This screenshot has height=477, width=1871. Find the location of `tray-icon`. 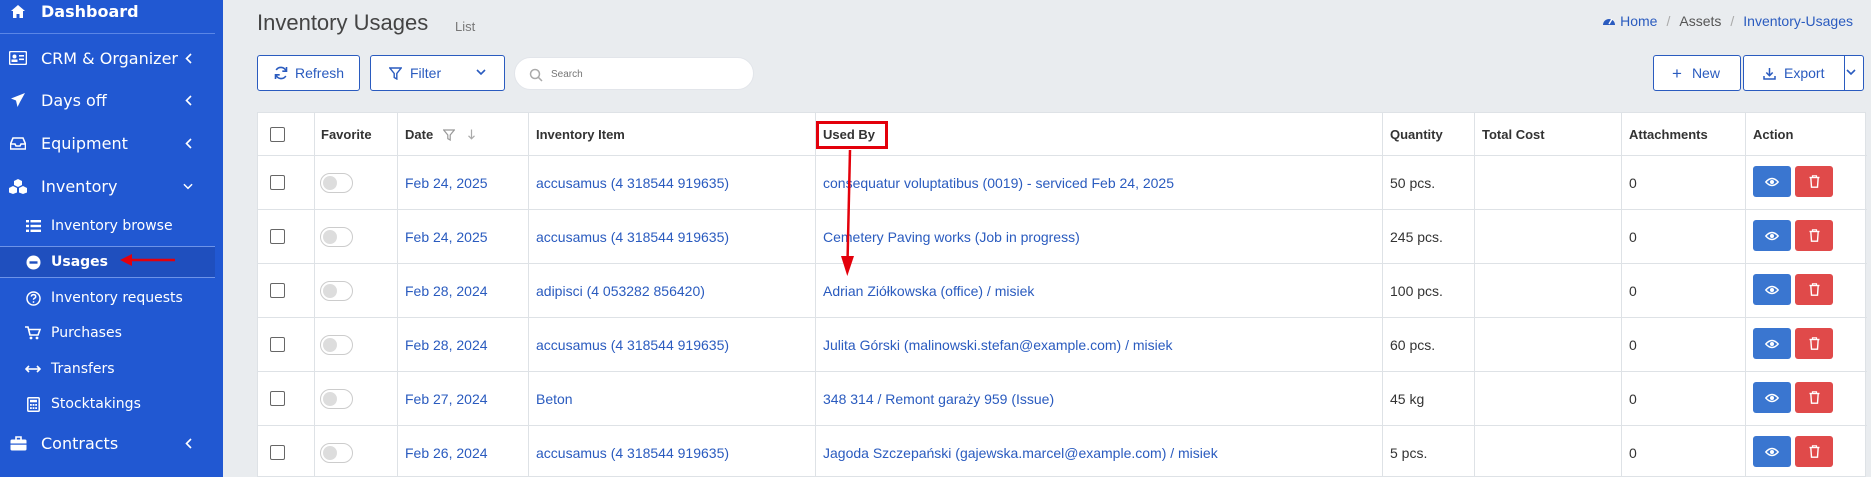

tray-icon is located at coordinates (18, 143).